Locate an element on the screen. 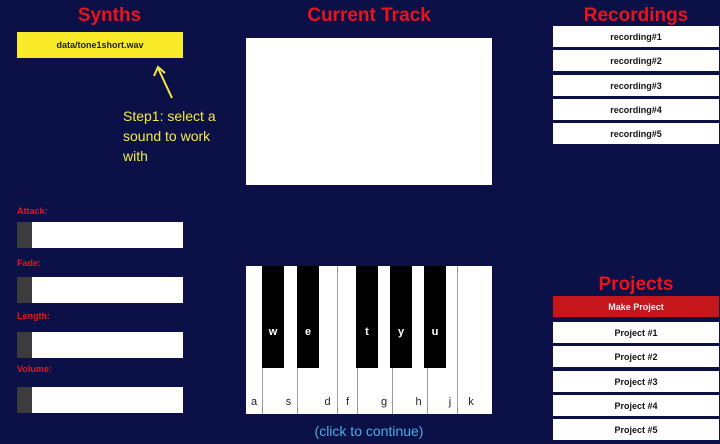 The image size is (720, 444). piano-key-e: e is located at coordinates (308, 317).